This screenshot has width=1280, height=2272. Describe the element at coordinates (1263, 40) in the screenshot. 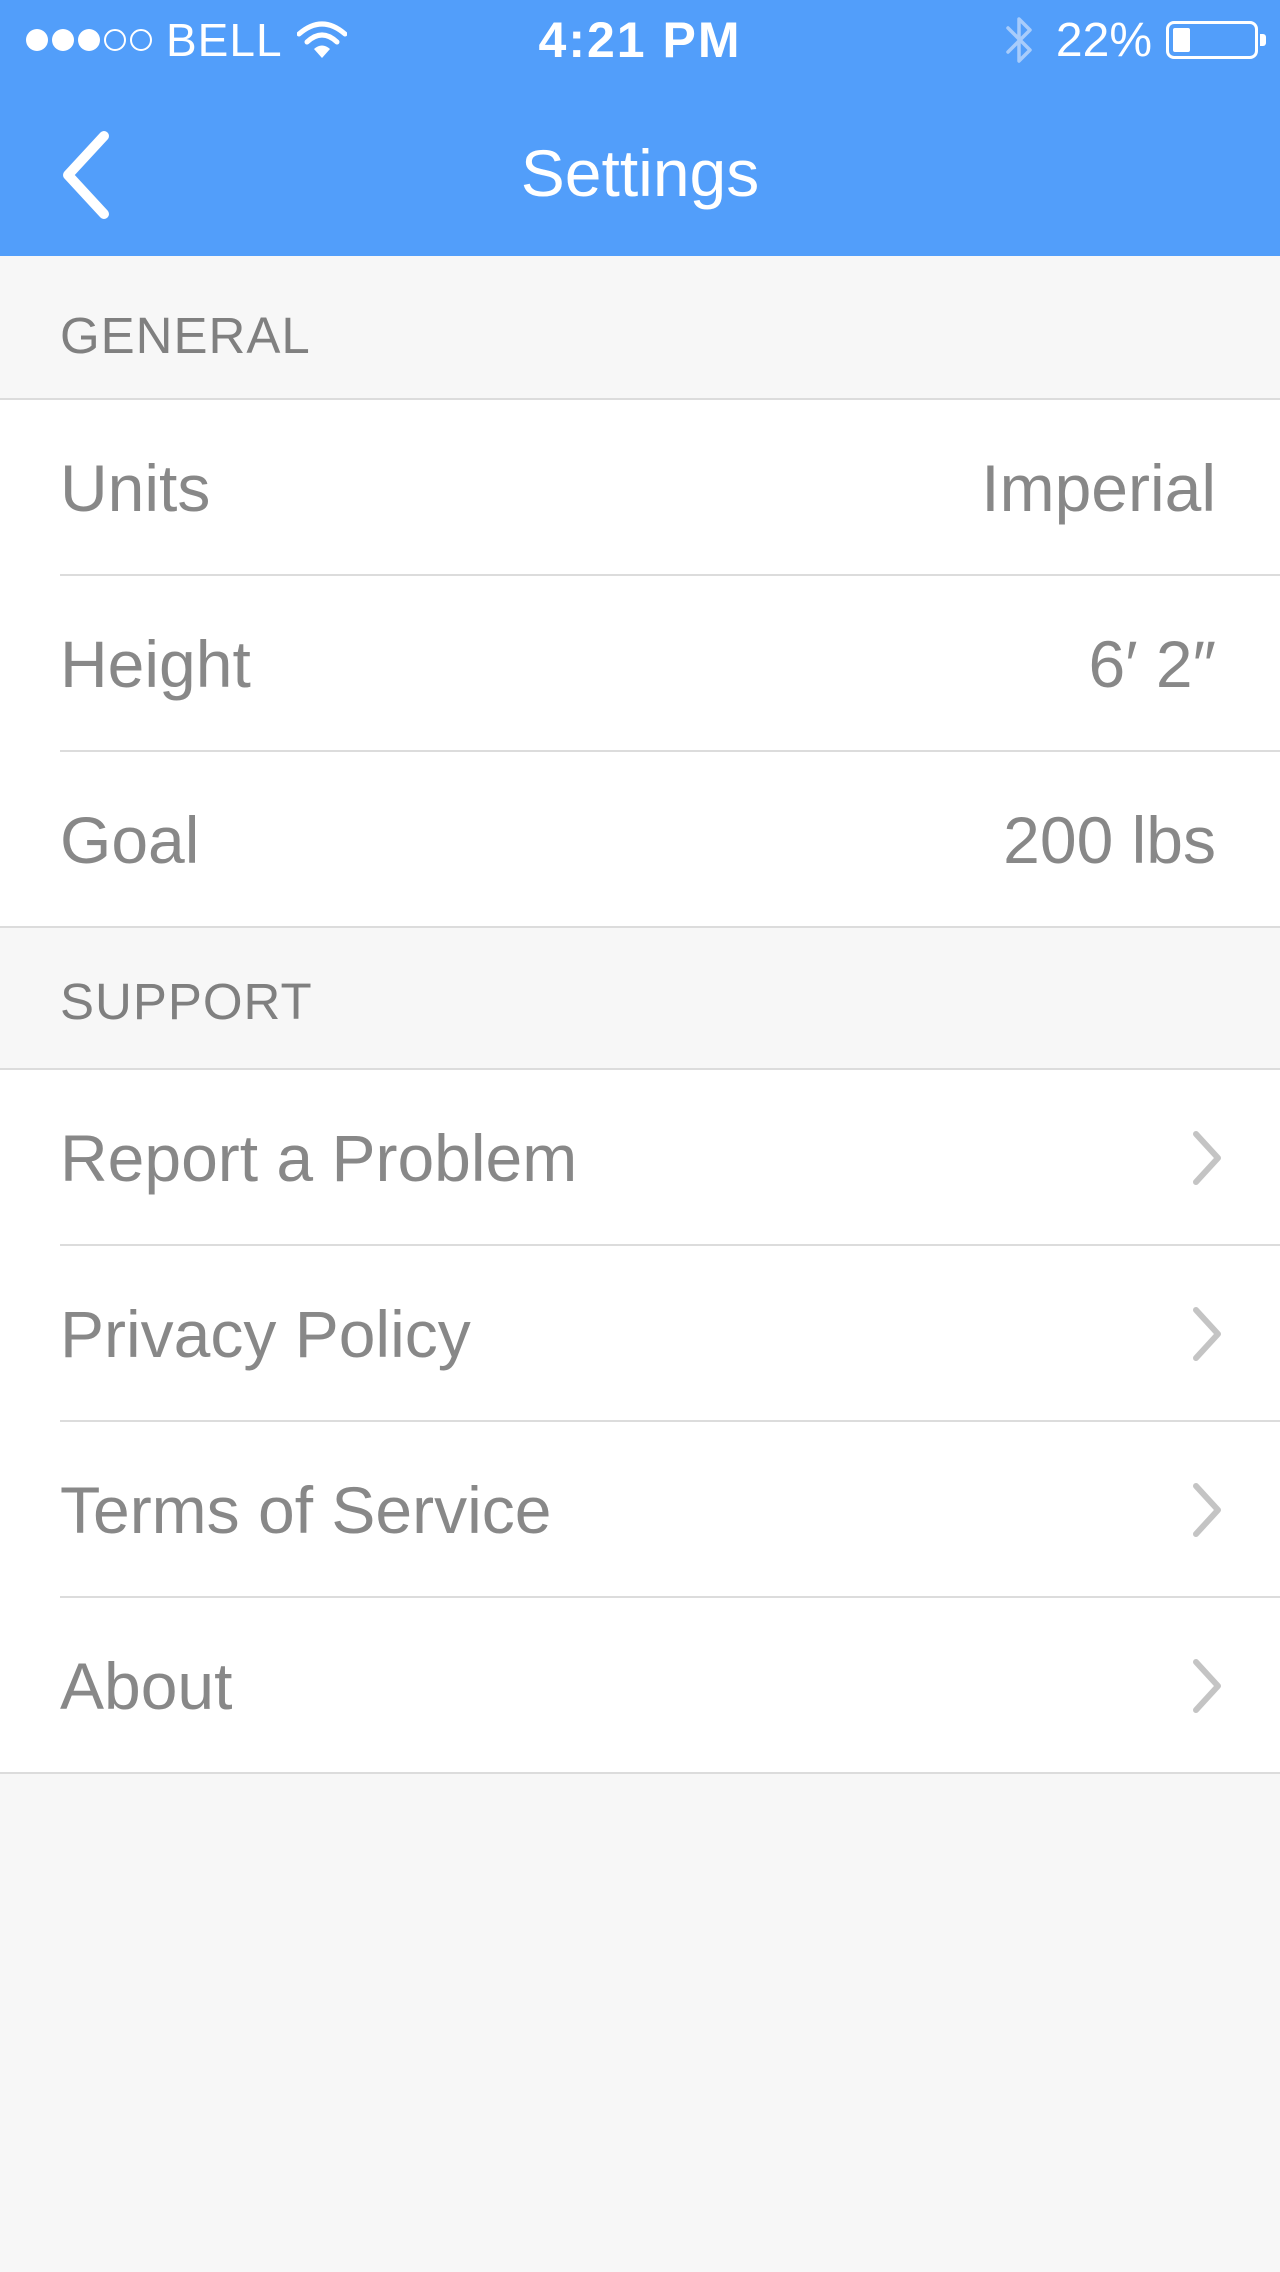

I see `battery-tip` at that location.